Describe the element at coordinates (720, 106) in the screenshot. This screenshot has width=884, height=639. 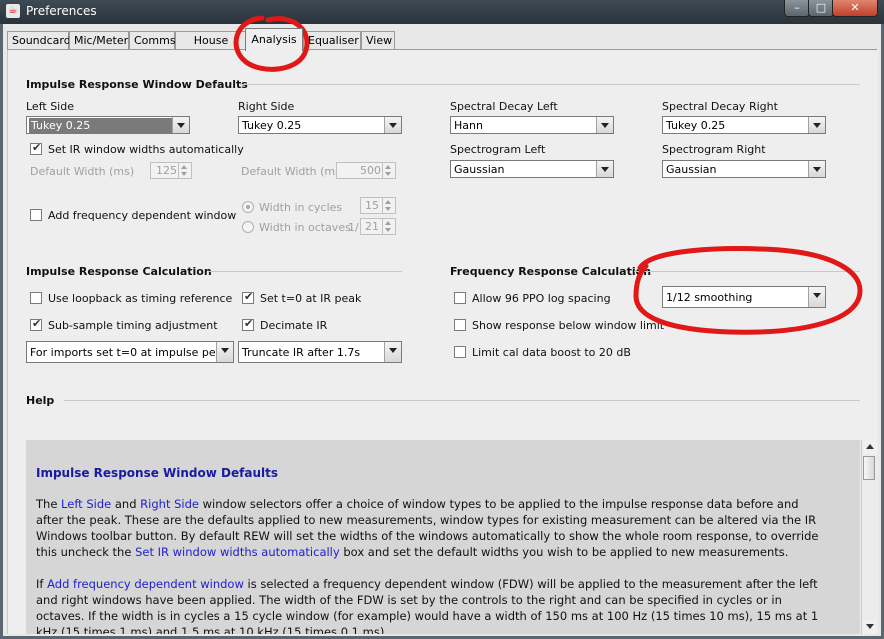
I see `spectral-right-label: Spectral Decay Right` at that location.